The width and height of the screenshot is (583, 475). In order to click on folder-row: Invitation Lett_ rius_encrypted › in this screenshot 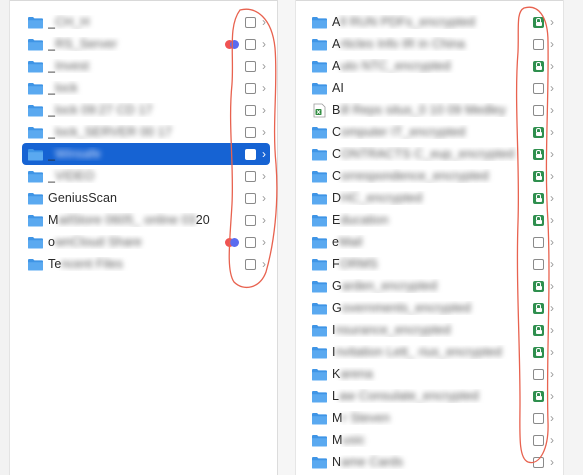, I will do `click(432, 352)`.